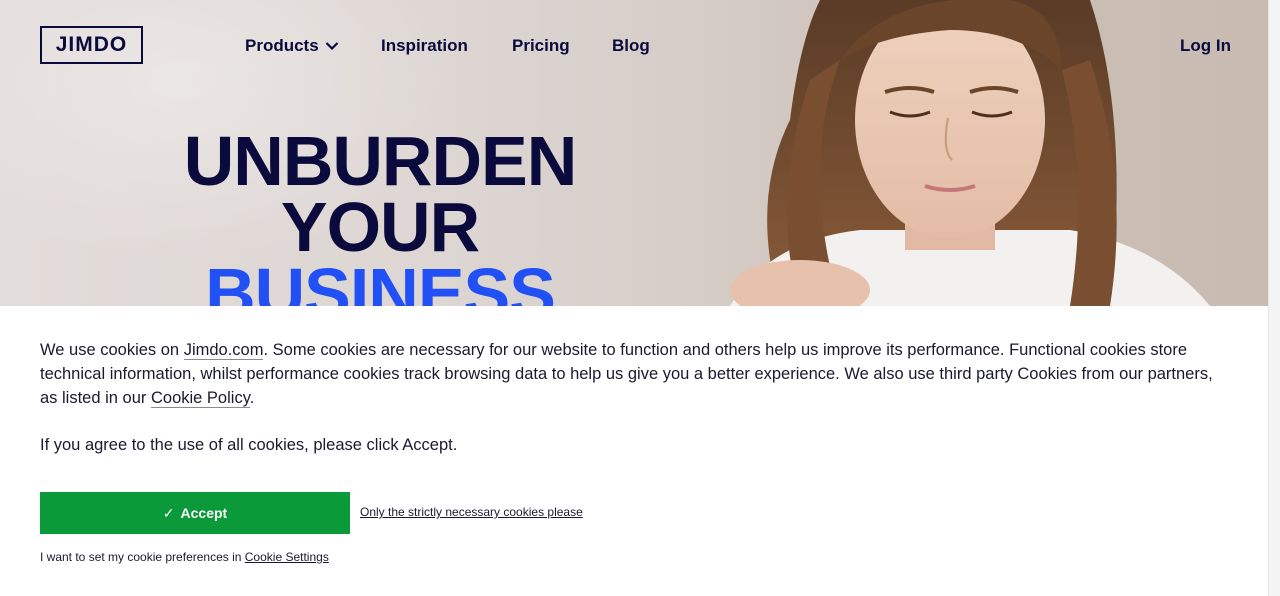  I want to click on nav-products: Products, so click(292, 46).